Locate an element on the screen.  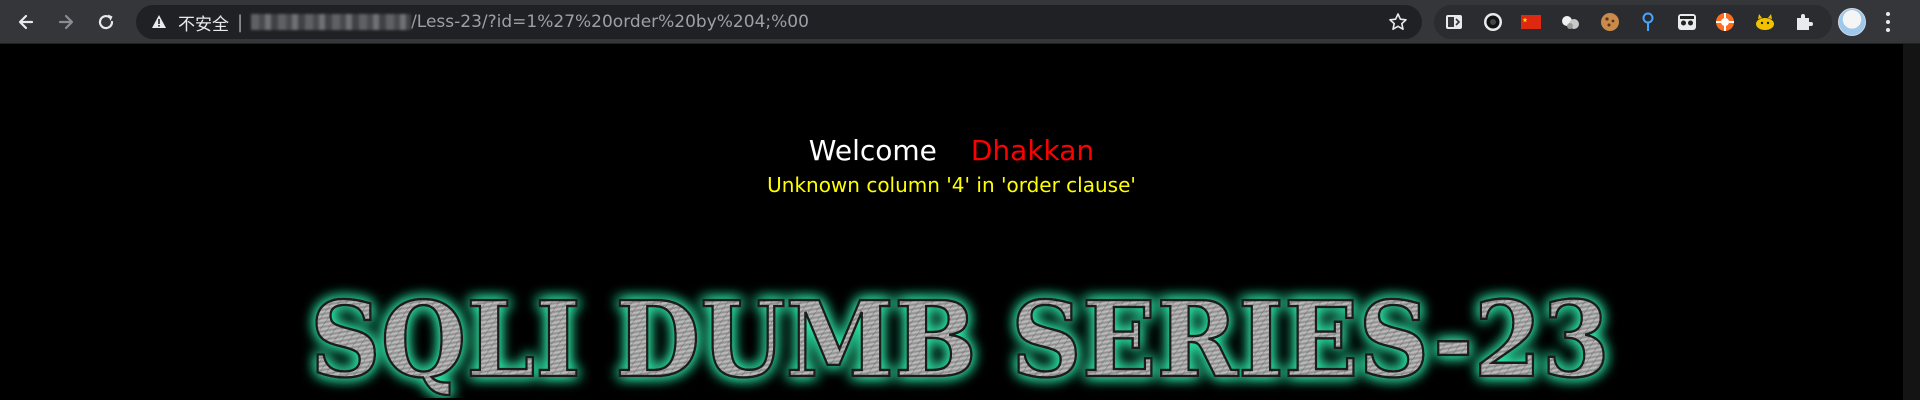
sidebar-extension-icon is located at coordinates (1454, 22).